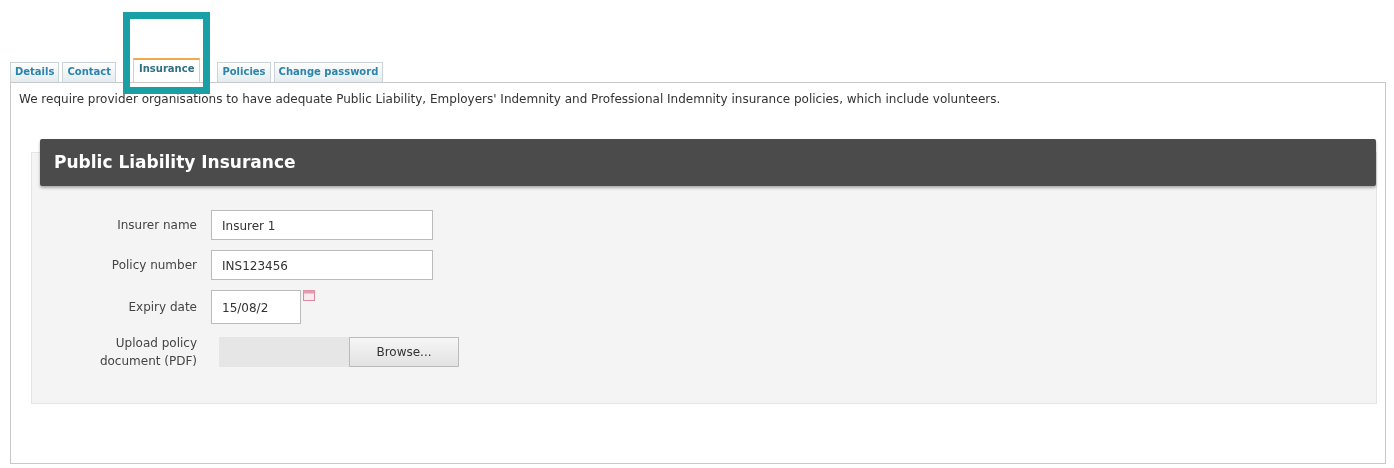  What do you see at coordinates (708, 162) in the screenshot?
I see `section-title: Public Liability Insurance` at bounding box center [708, 162].